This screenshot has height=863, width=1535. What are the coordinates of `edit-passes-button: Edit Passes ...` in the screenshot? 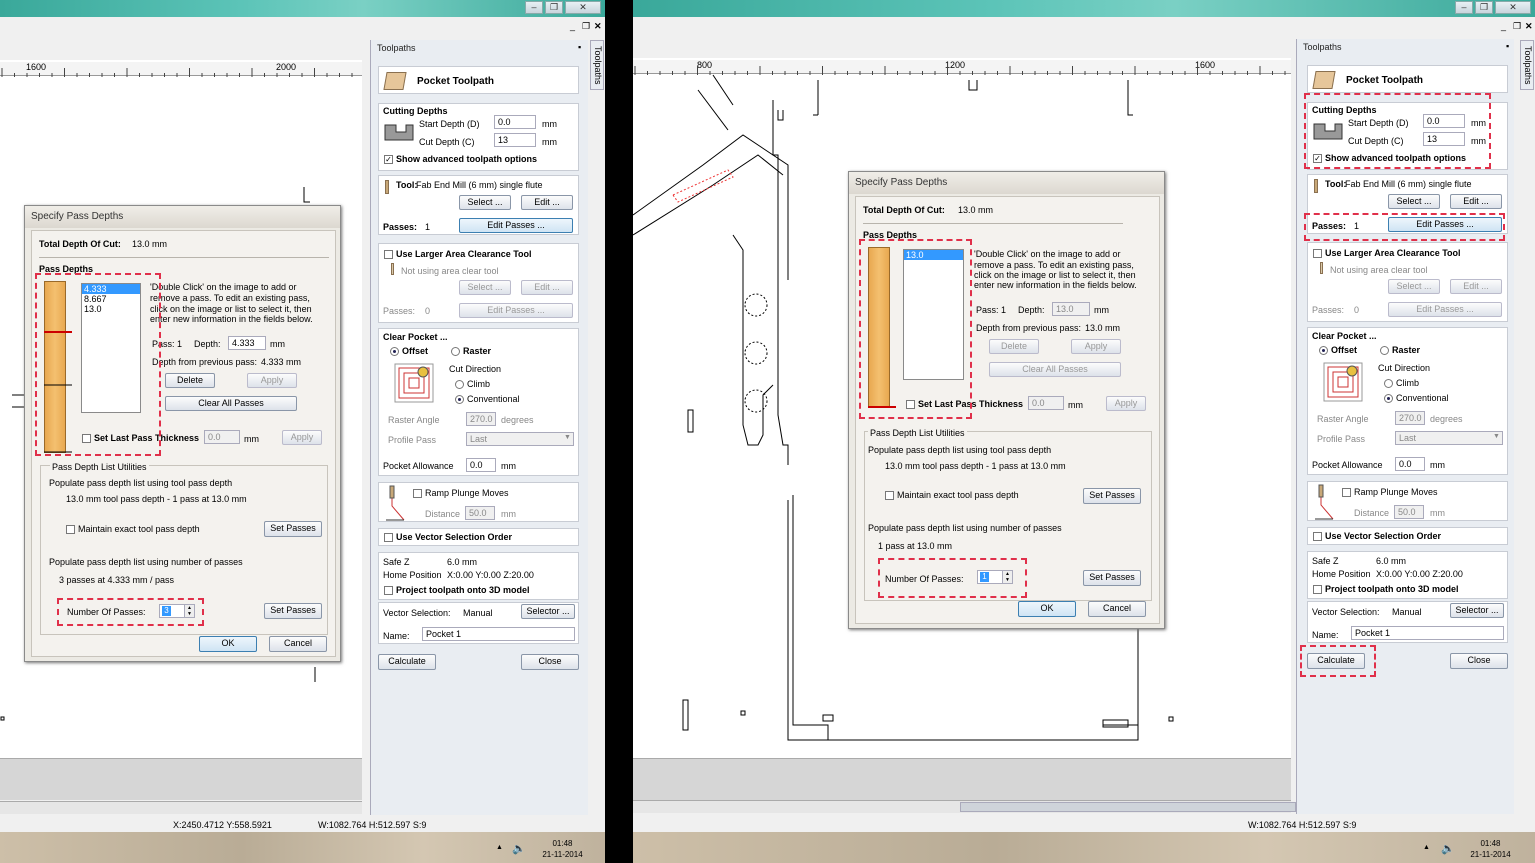 It's located at (516, 225).